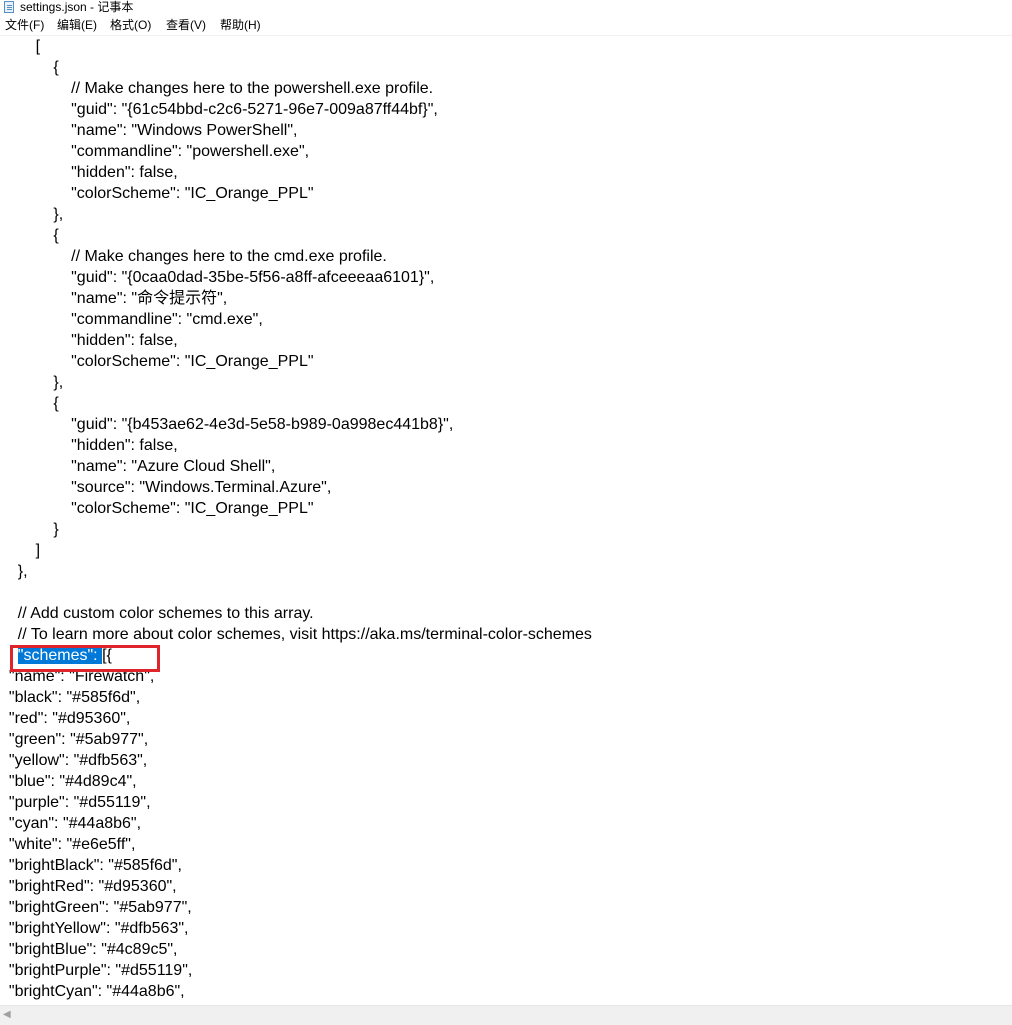 Image resolution: width=1012 pixels, height=1025 pixels. Describe the element at coordinates (506, 1015) in the screenshot. I see `horizontal-scrollbar: ◀` at that location.